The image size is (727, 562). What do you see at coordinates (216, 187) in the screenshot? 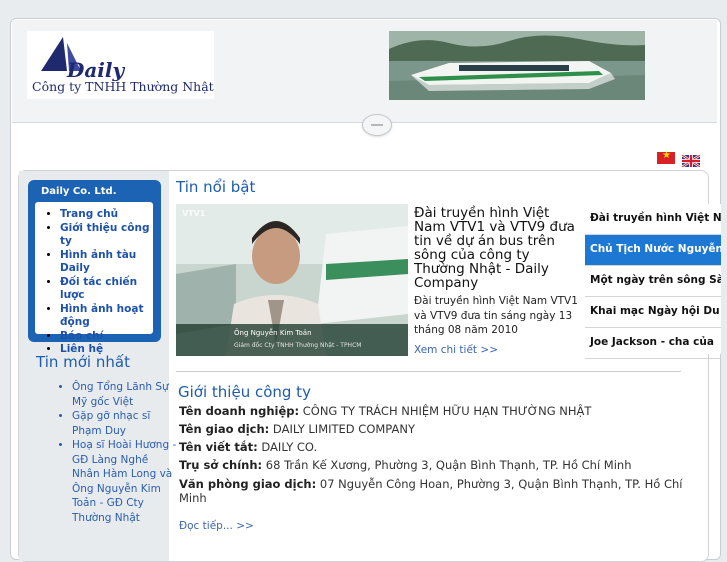
I see `featured-section-title: Tin nổi bật` at bounding box center [216, 187].